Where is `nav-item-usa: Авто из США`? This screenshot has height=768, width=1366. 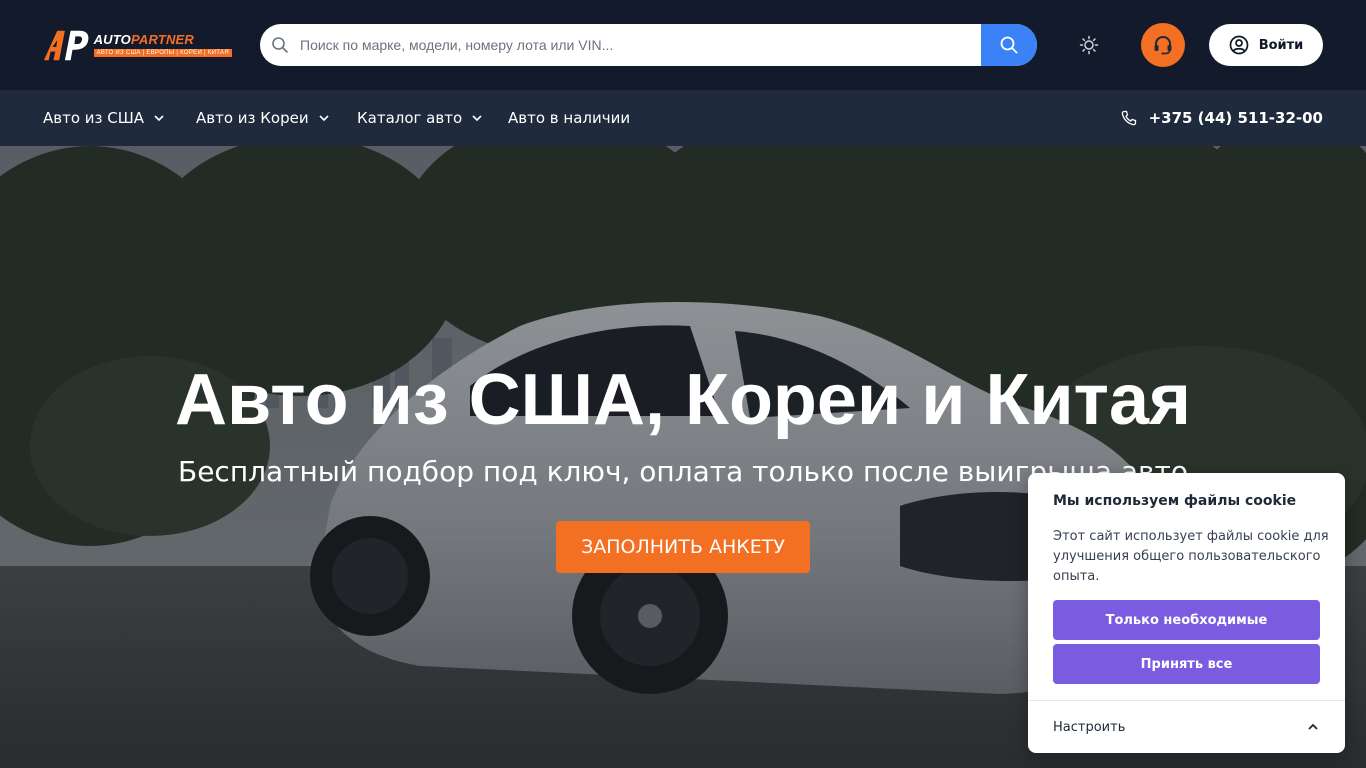
nav-item-usa: Авто из США is located at coordinates (104, 118).